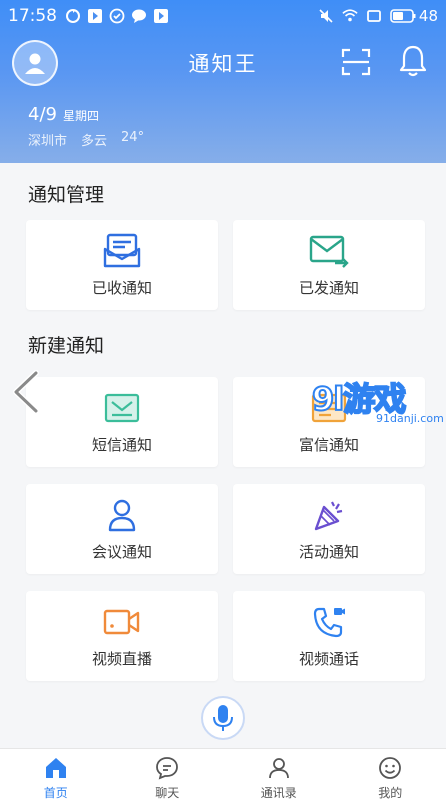 This screenshot has height=807, width=446. What do you see at coordinates (278, 792) in the screenshot?
I see `tab-contacts-label: 通讯录` at bounding box center [278, 792].